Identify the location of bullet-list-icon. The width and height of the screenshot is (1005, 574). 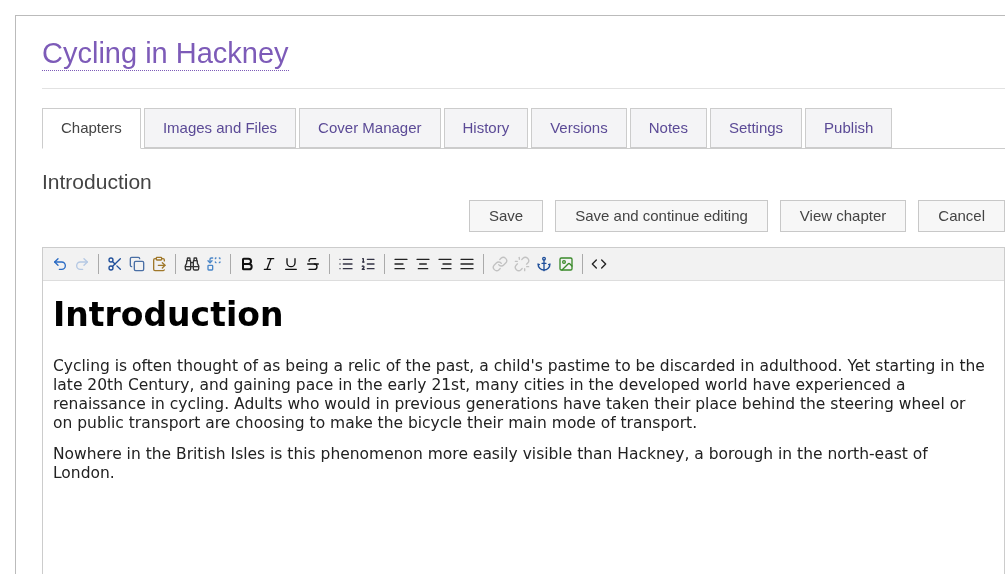
(346, 264).